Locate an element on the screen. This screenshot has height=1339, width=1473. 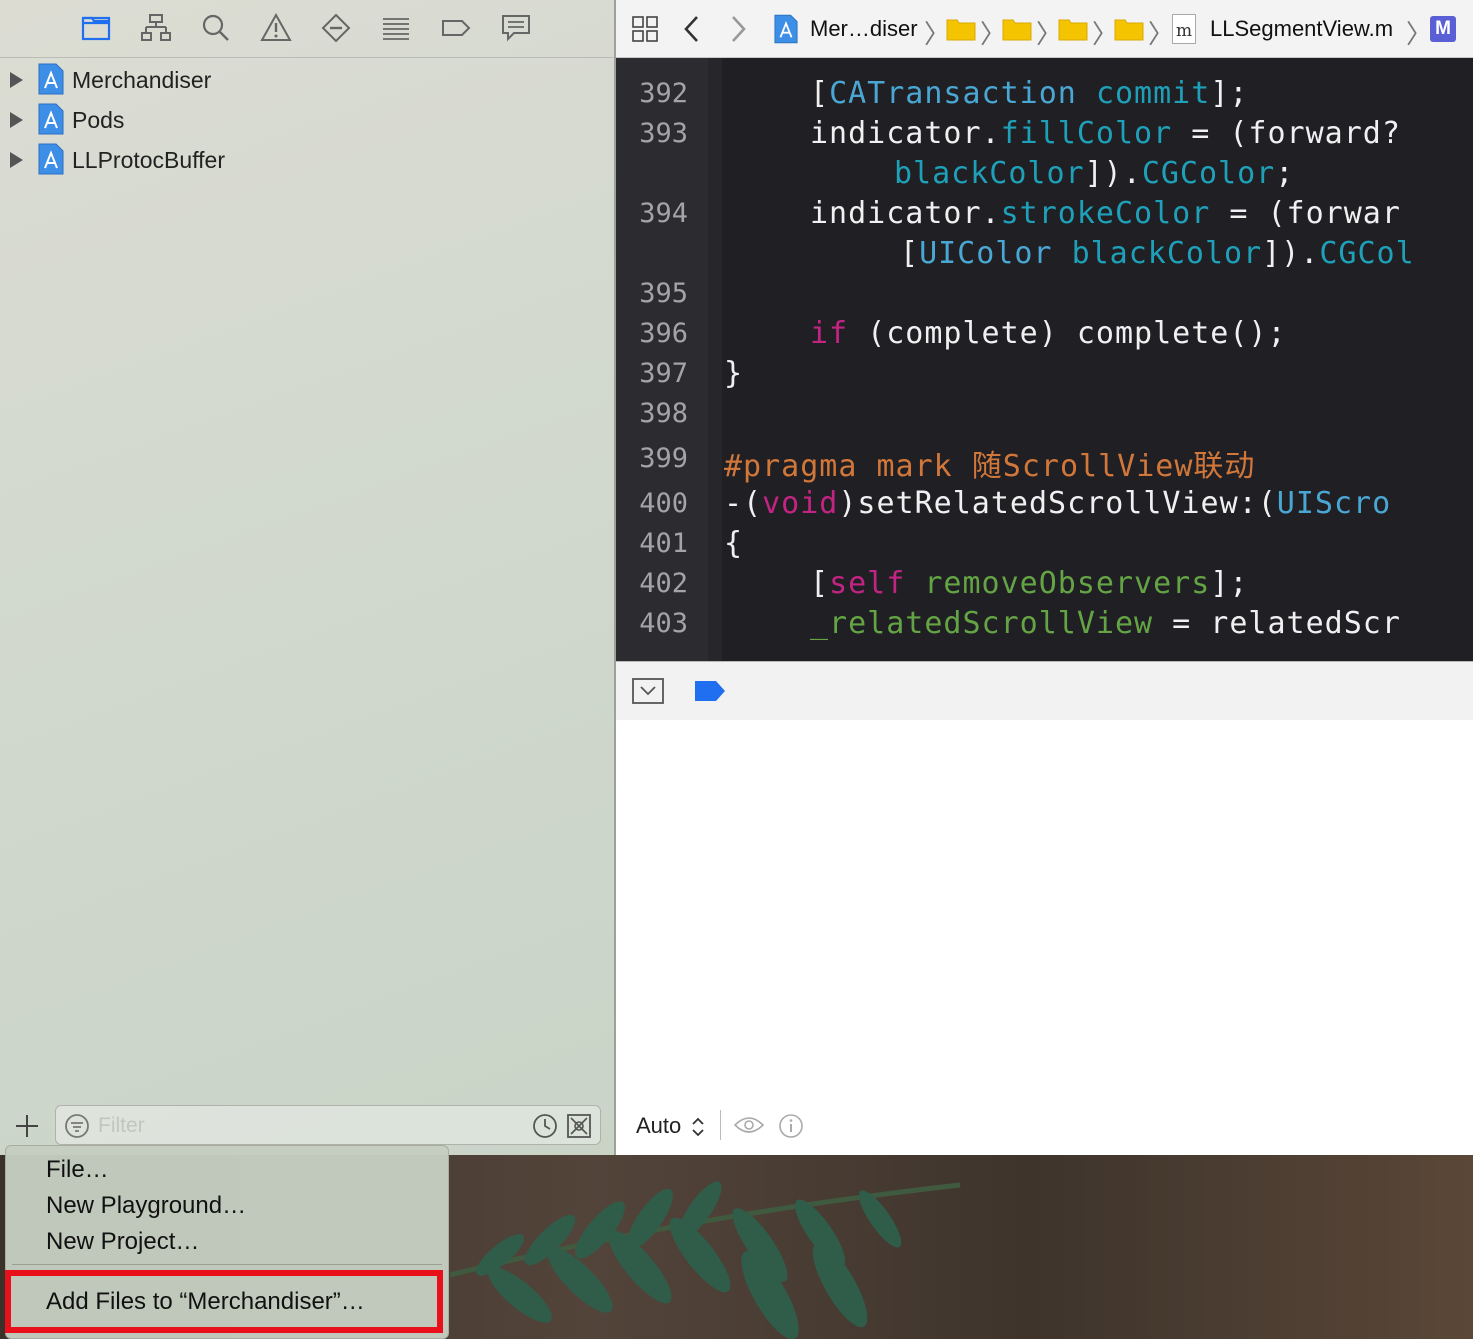
debug-bar is located at coordinates (1044, 691).